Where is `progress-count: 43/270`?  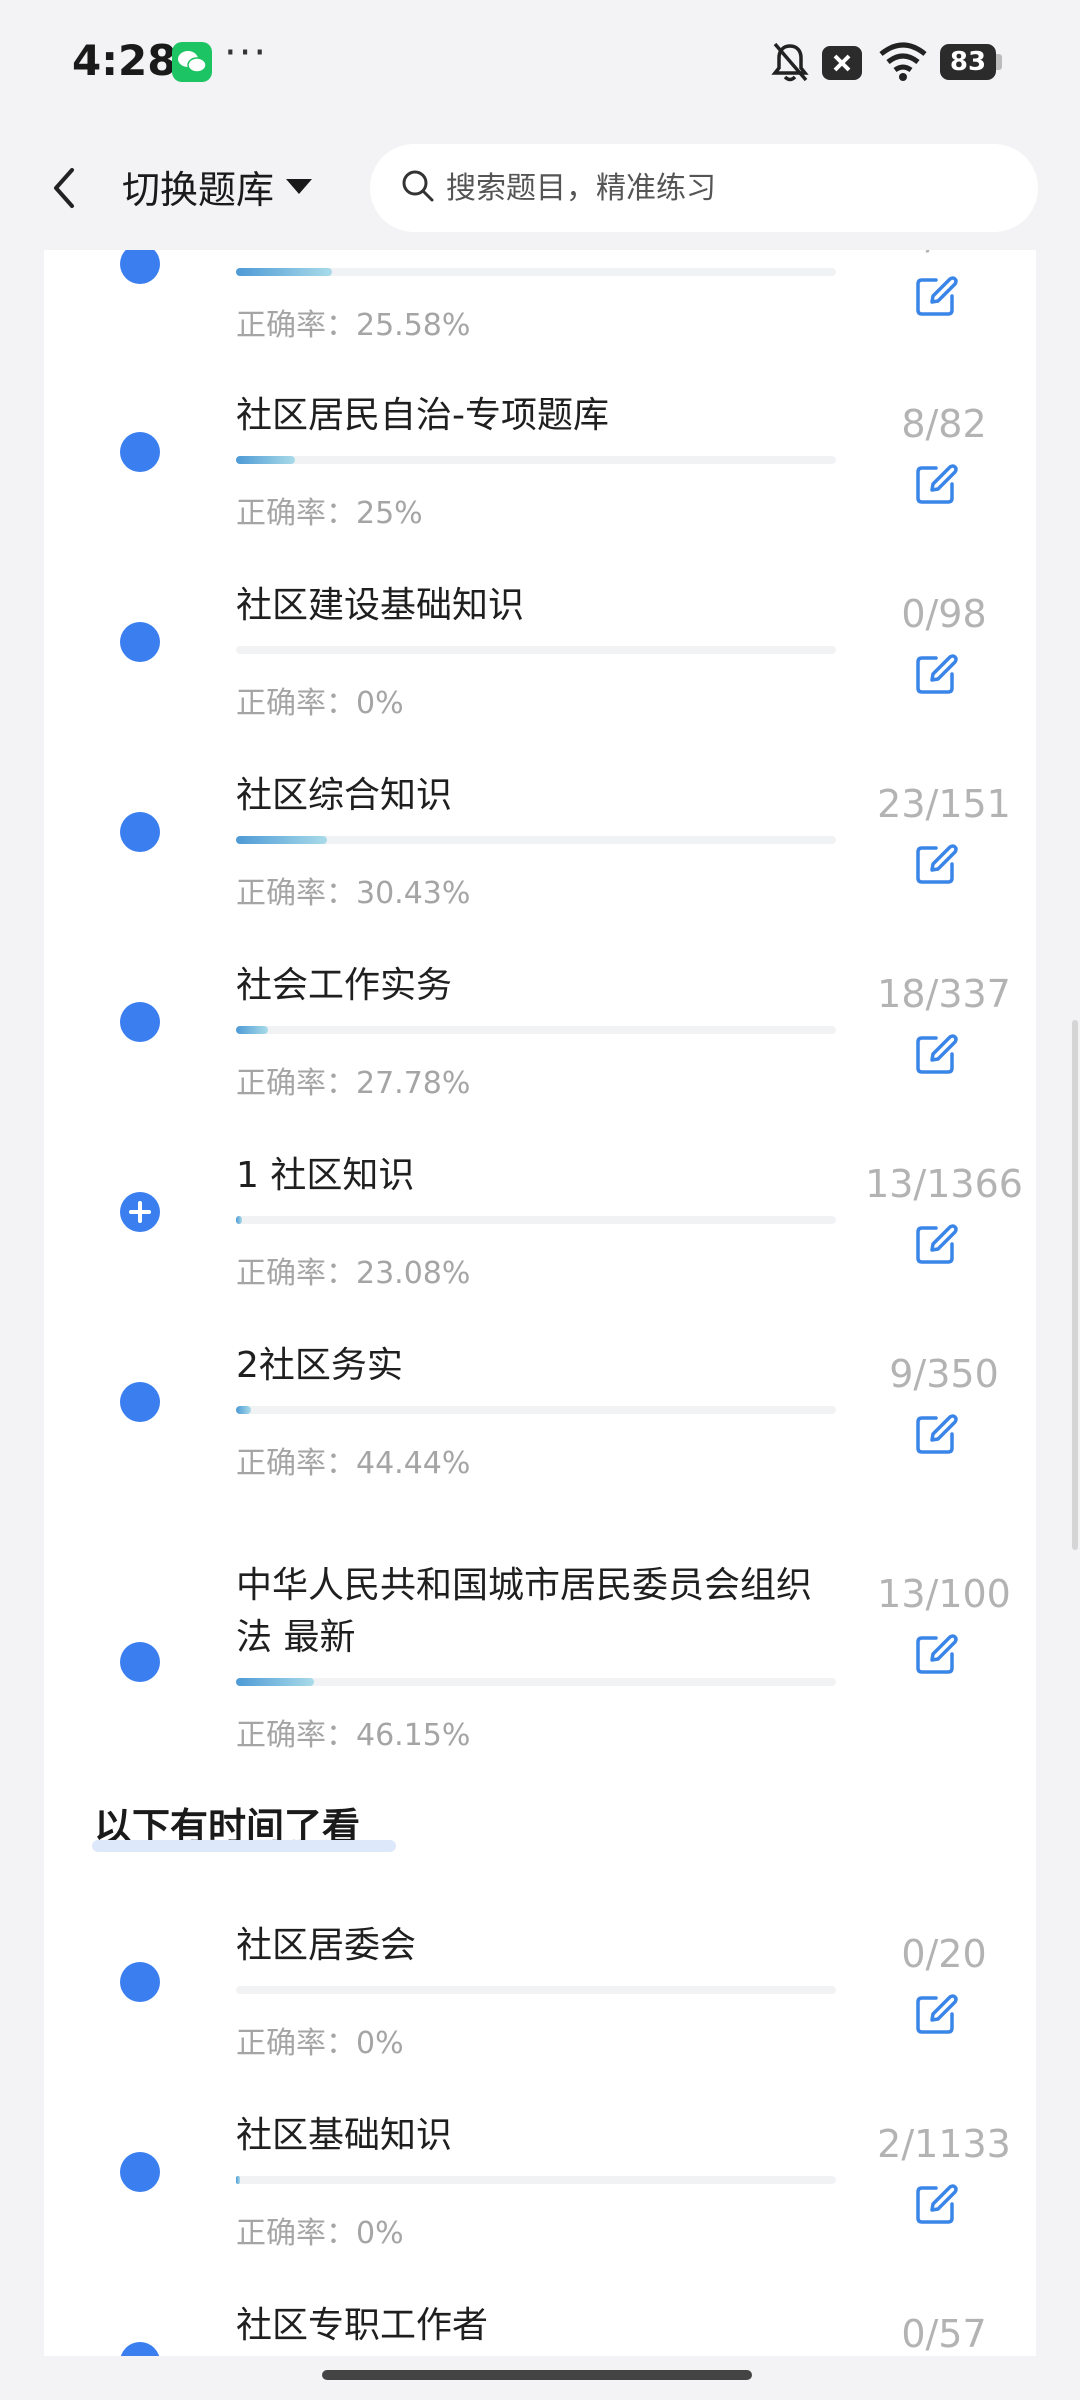 progress-count: 43/270 is located at coordinates (944, 254).